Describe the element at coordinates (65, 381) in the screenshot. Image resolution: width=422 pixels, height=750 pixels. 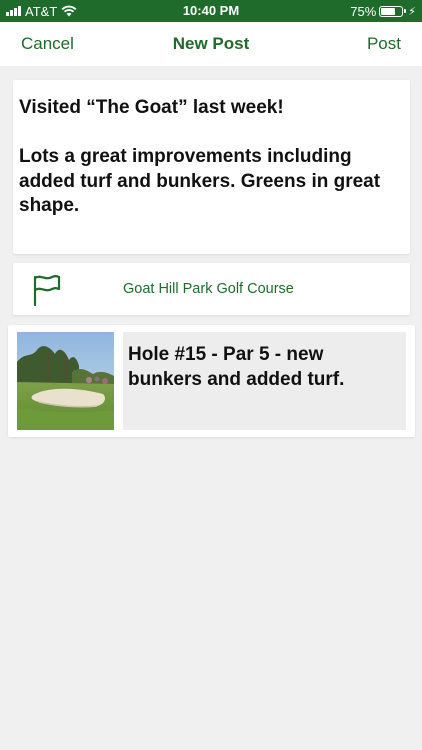
I see `golf-course-photo` at that location.